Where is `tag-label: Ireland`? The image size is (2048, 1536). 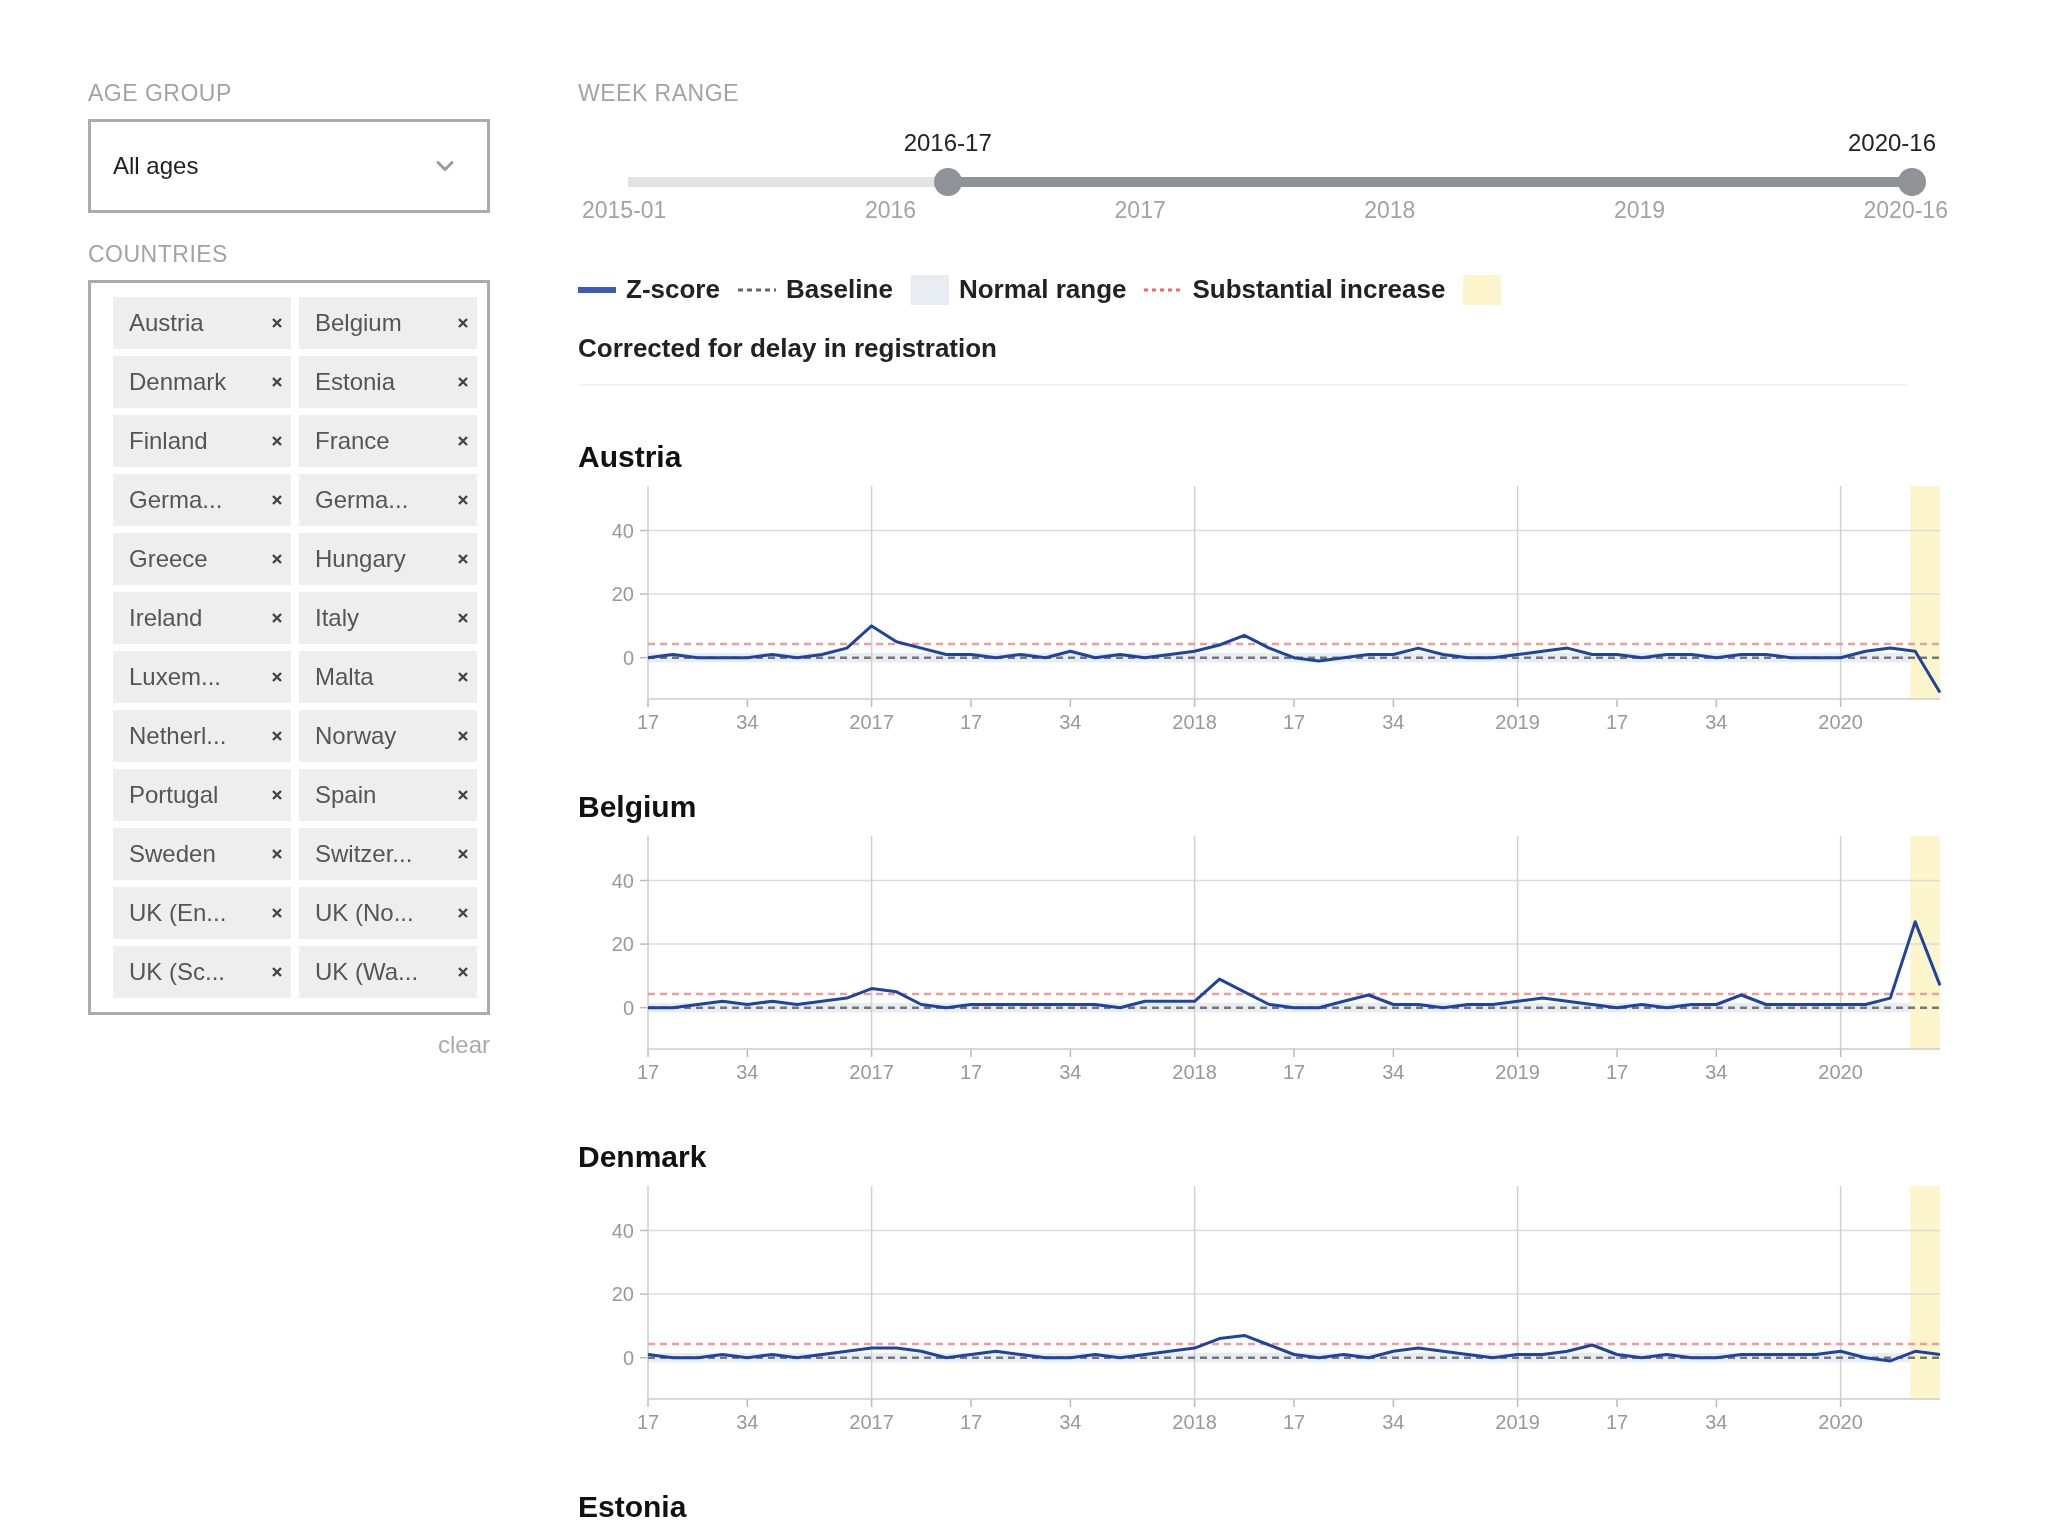 tag-label: Ireland is located at coordinates (166, 618).